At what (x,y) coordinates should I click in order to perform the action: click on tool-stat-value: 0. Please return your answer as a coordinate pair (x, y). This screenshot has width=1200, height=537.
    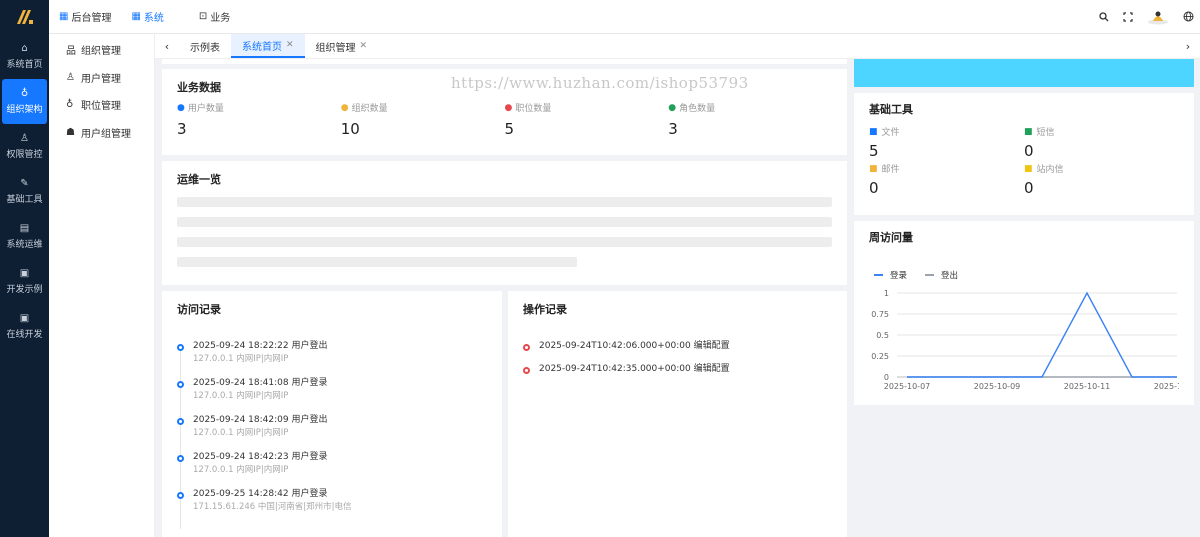
    Looking at the image, I should click on (1029, 151).